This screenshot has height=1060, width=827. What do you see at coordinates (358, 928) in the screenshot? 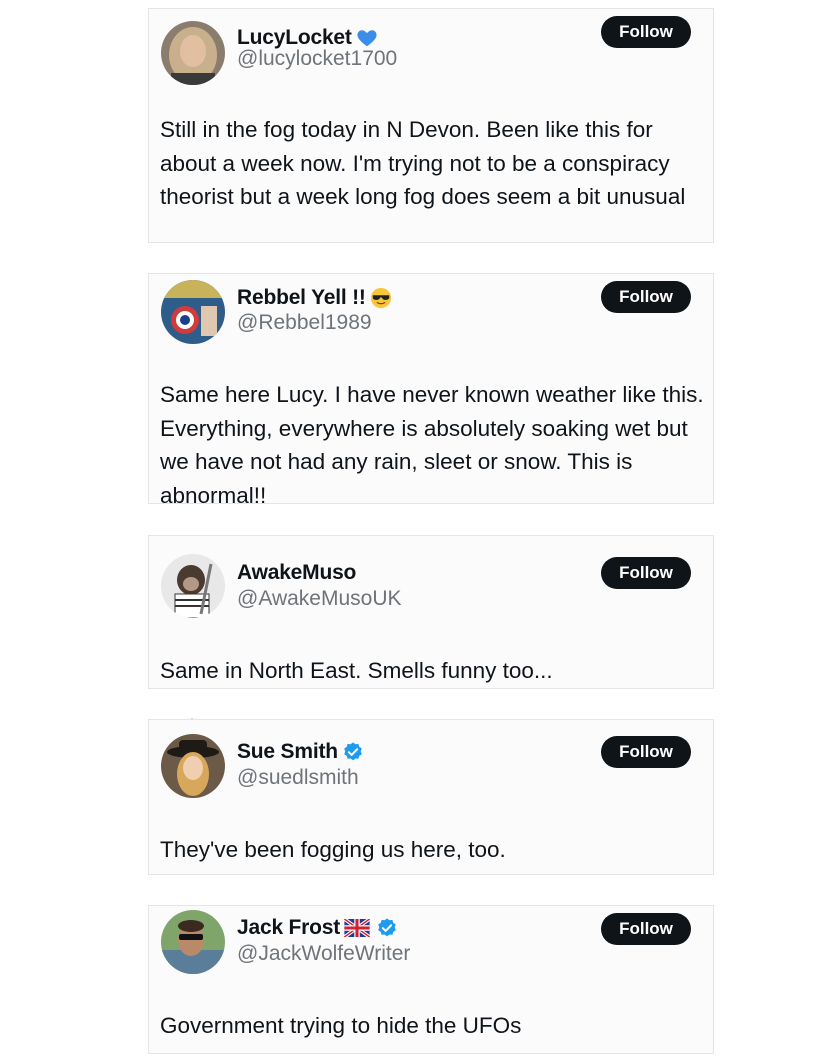
I see `uk-flag-icon` at bounding box center [358, 928].